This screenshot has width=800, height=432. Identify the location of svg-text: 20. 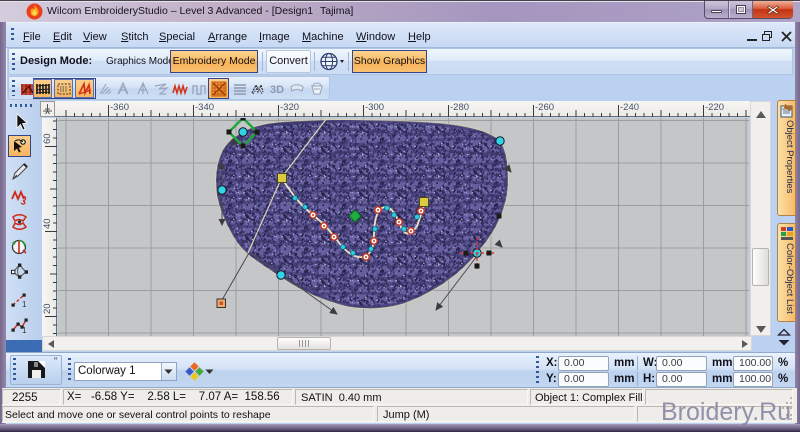
(47, 308).